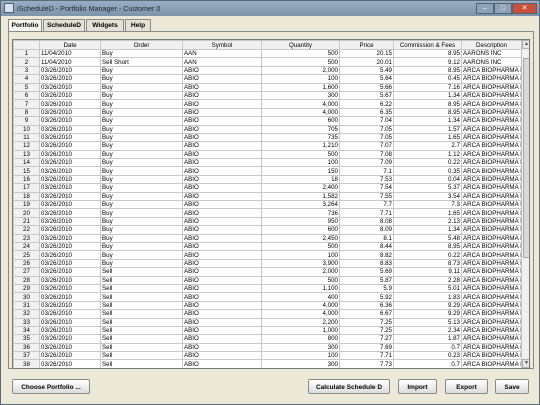  Describe the element at coordinates (300, 330) in the screenshot. I see `quantity-cell: 1,000` at that location.